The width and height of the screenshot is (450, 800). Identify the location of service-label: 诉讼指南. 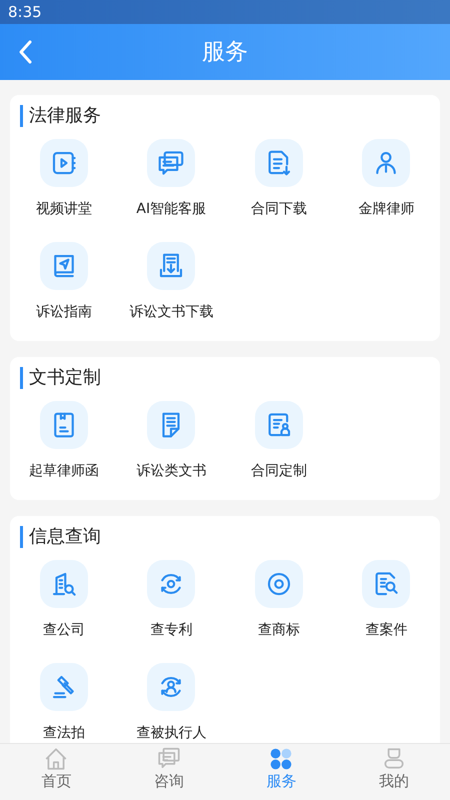
(64, 312).